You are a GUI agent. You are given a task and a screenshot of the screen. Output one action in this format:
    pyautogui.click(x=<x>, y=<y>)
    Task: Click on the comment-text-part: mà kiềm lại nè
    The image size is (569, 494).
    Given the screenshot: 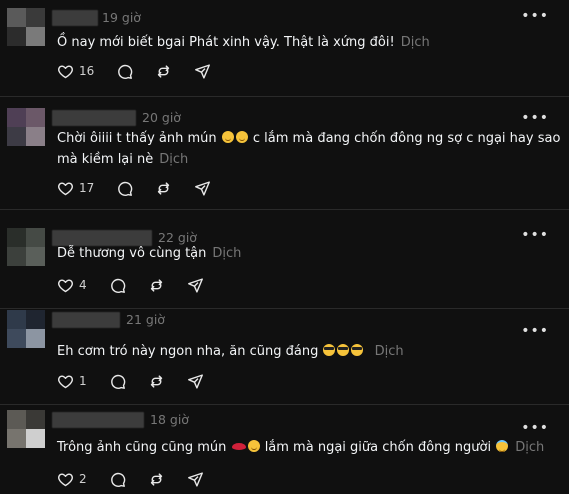 What is the action you would take?
    pyautogui.click(x=105, y=159)
    